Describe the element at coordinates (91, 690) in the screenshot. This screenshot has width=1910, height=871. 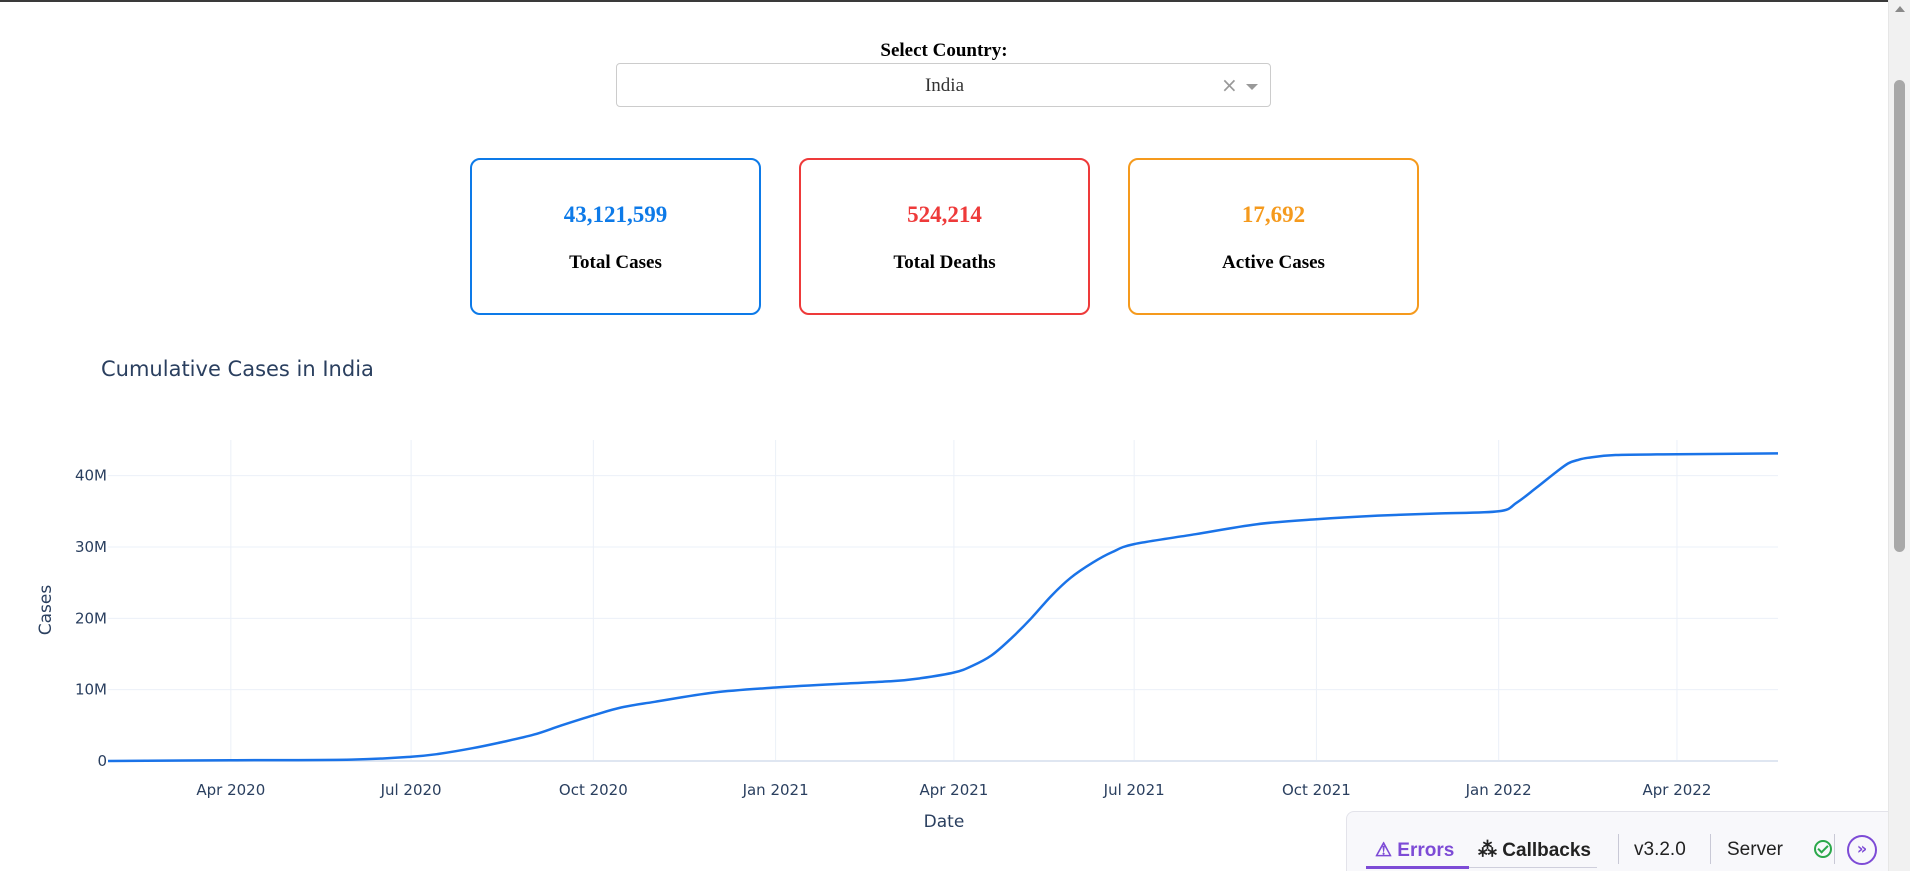
I see `y-tick-label: 10M` at that location.